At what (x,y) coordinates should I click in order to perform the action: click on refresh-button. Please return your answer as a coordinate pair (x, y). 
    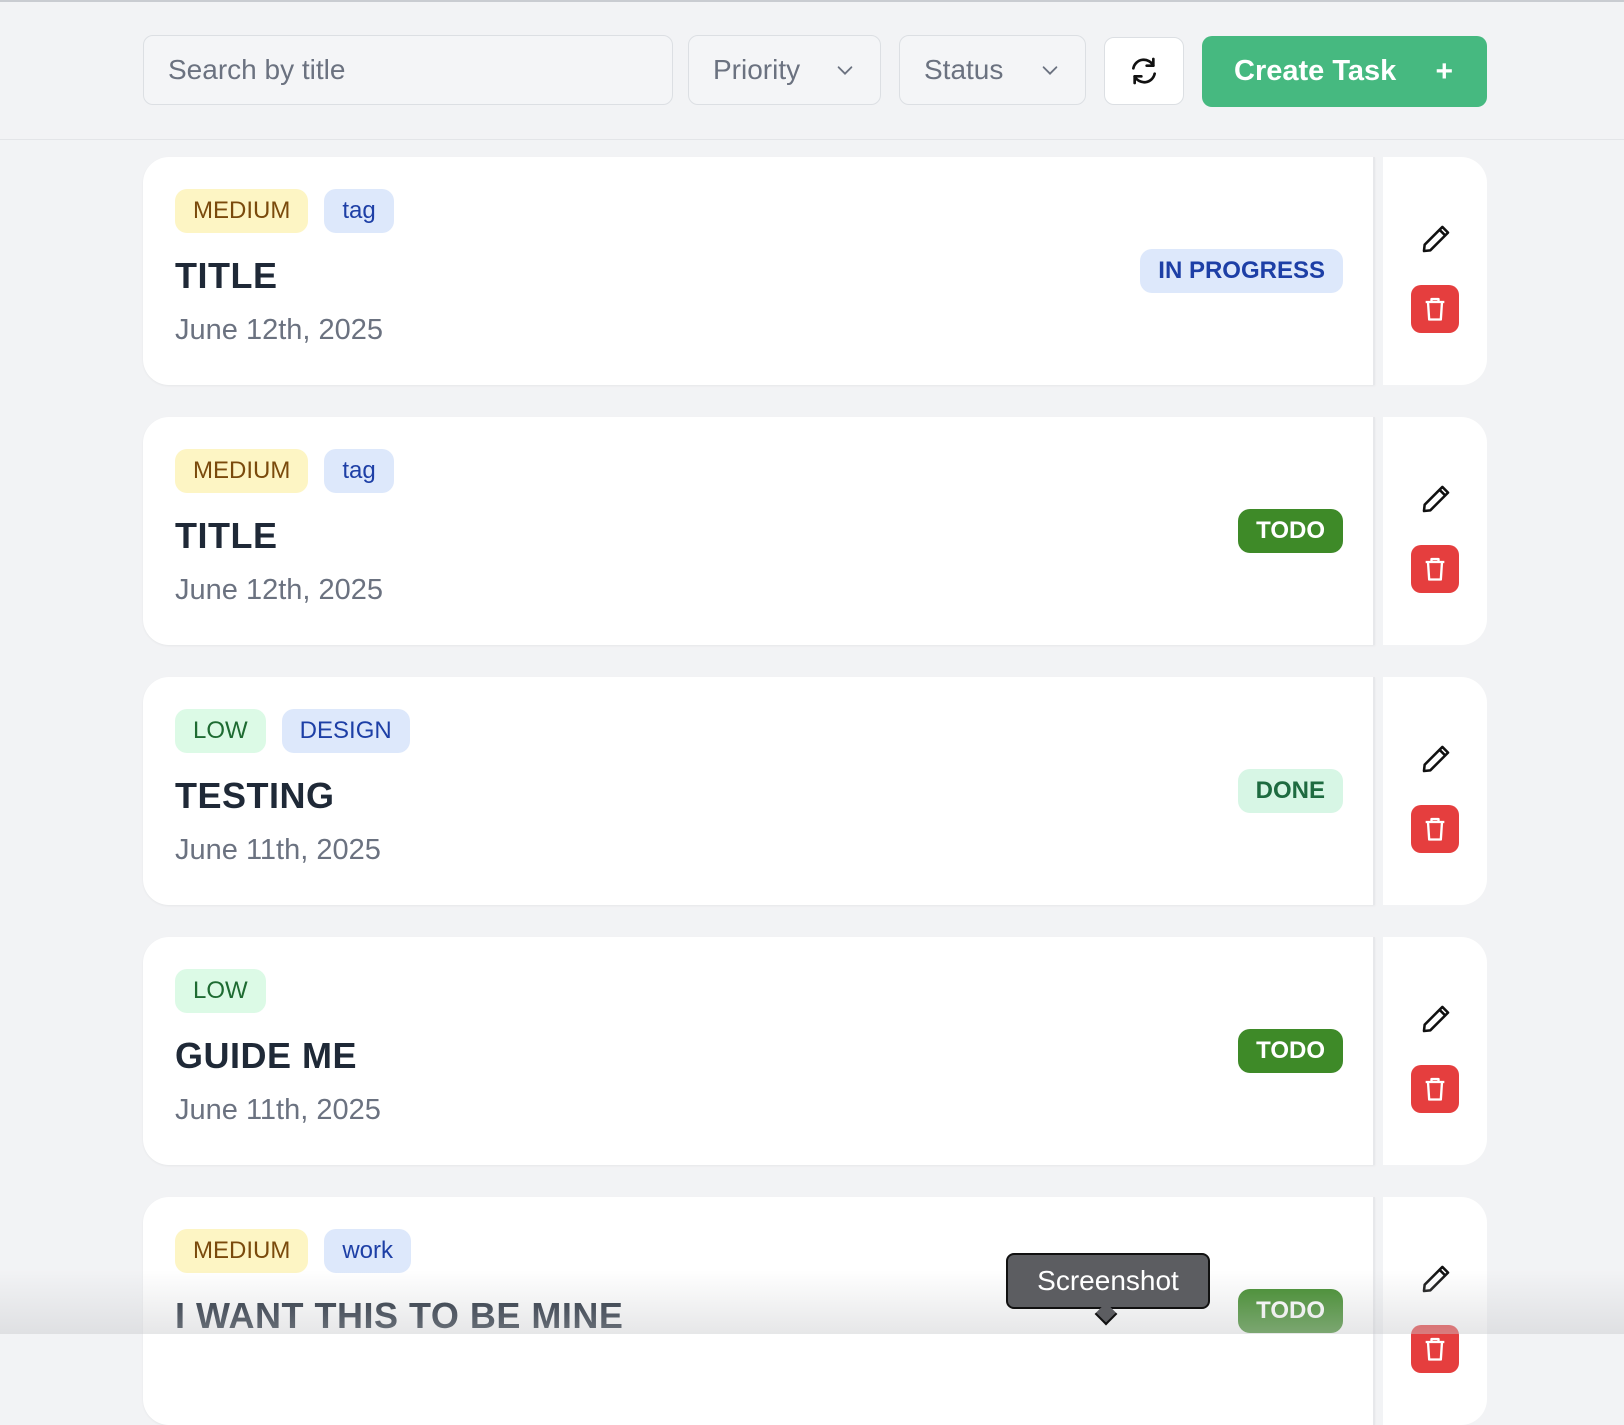
    Looking at the image, I should click on (1144, 71).